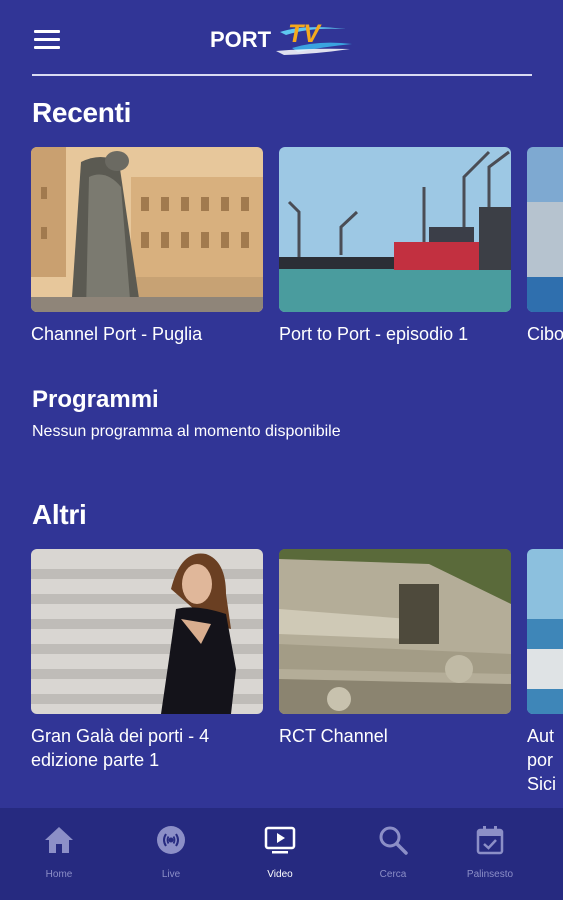 The height and width of the screenshot is (900, 563). Describe the element at coordinates (171, 874) in the screenshot. I see `nav-live-label: Live` at that location.